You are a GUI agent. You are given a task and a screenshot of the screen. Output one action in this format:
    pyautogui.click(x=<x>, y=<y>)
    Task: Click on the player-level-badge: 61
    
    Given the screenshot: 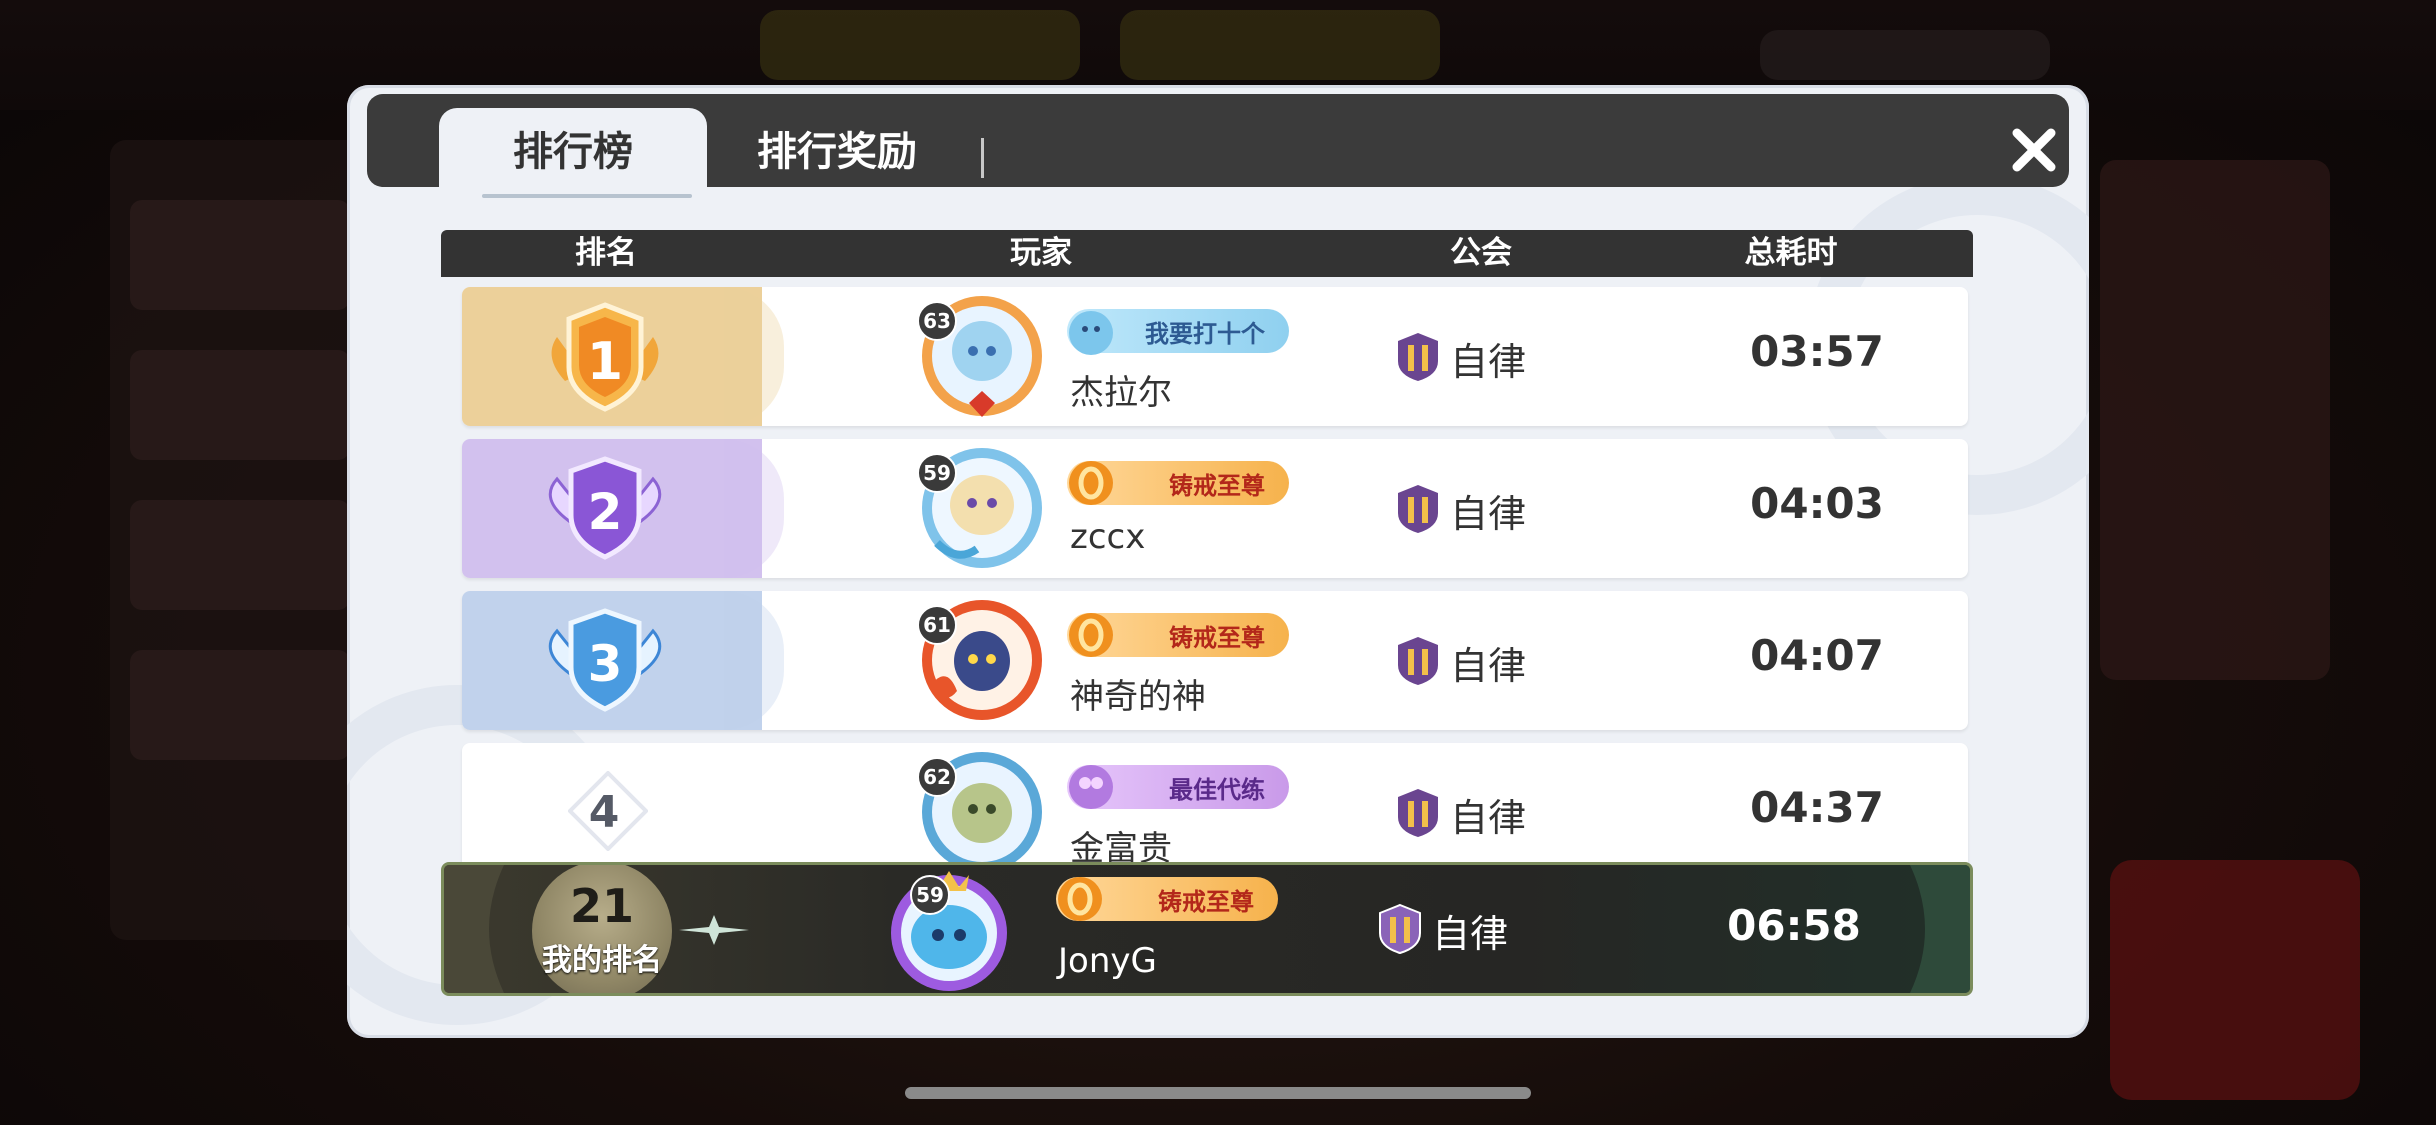 What is the action you would take?
    pyautogui.click(x=937, y=625)
    